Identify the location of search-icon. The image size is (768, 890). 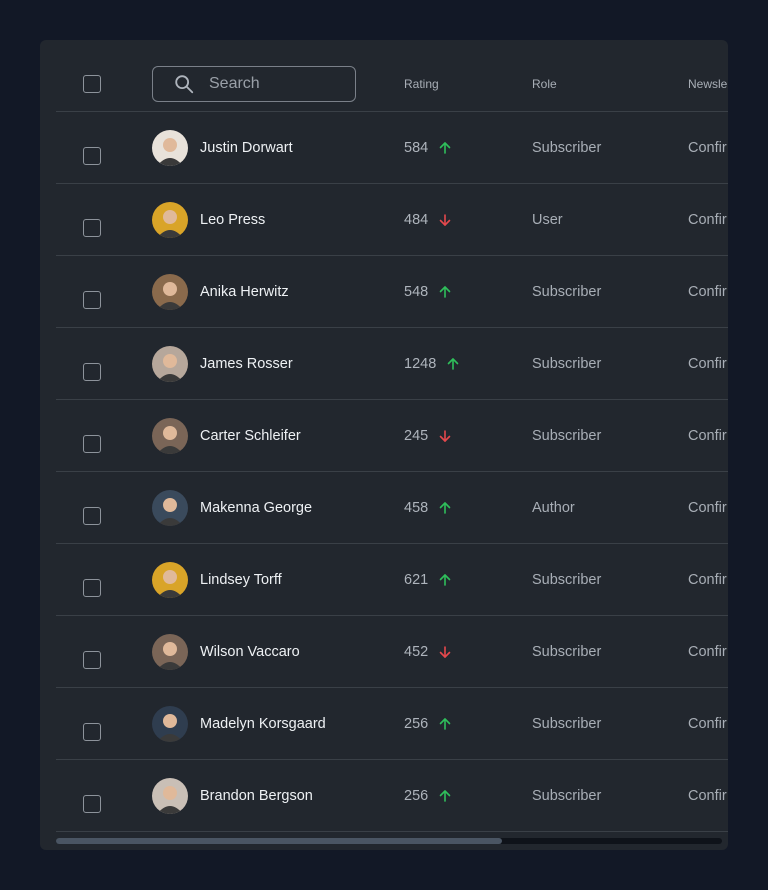
(184, 84).